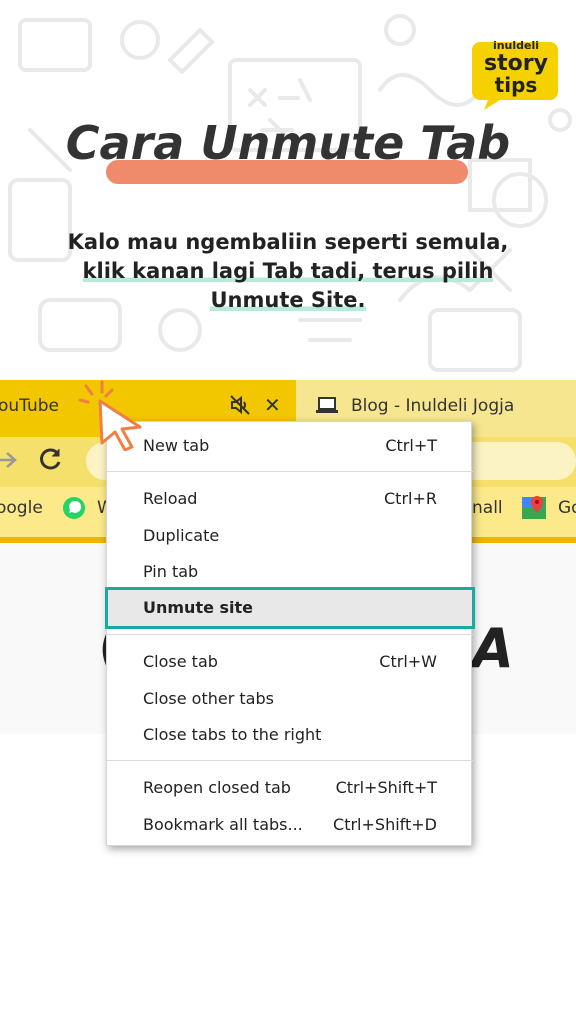 The height and width of the screenshot is (1024, 576). What do you see at coordinates (386, 787) in the screenshot?
I see `menu-item-shortcut: Ctrl+Shift+T` at bounding box center [386, 787].